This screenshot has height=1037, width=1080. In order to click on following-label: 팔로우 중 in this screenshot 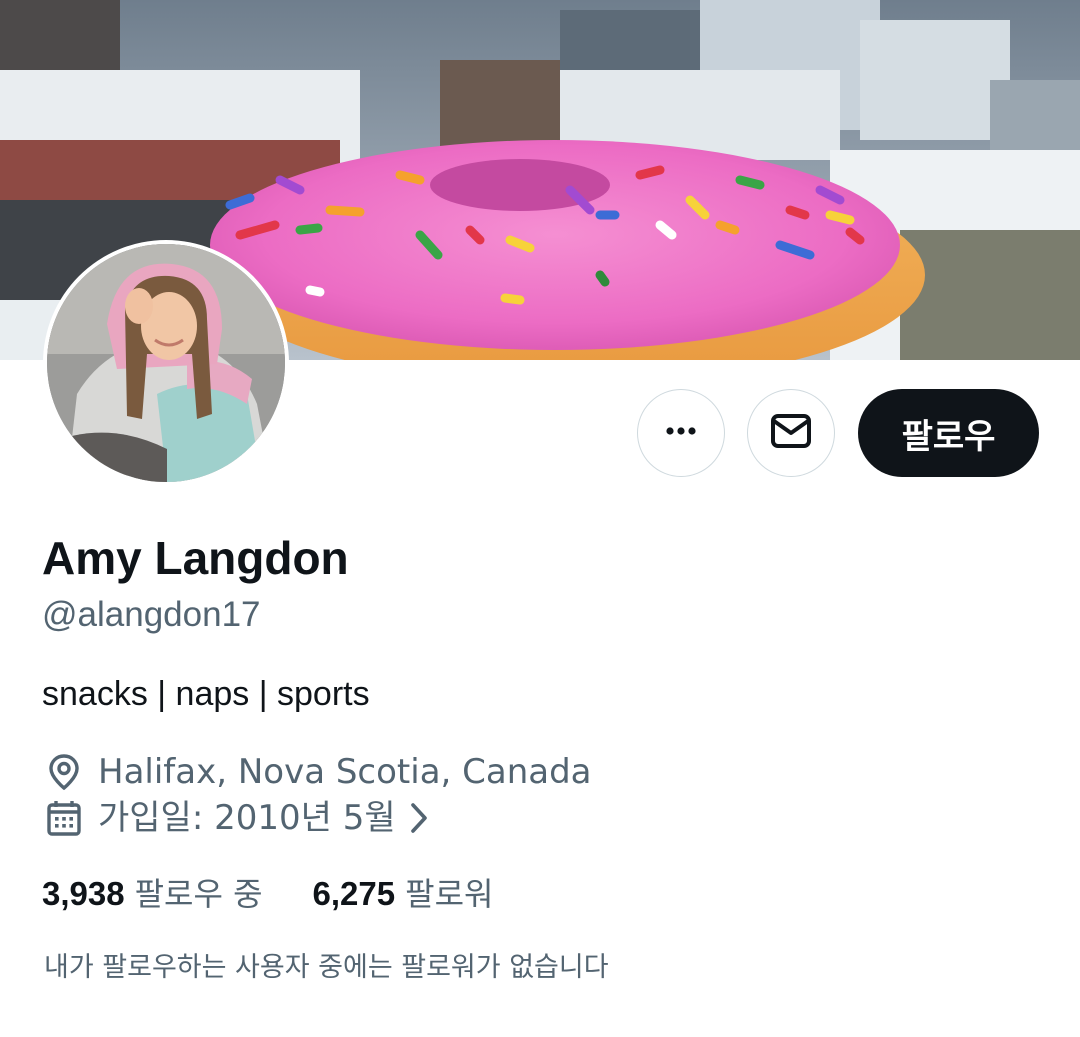, I will do `click(198, 894)`.